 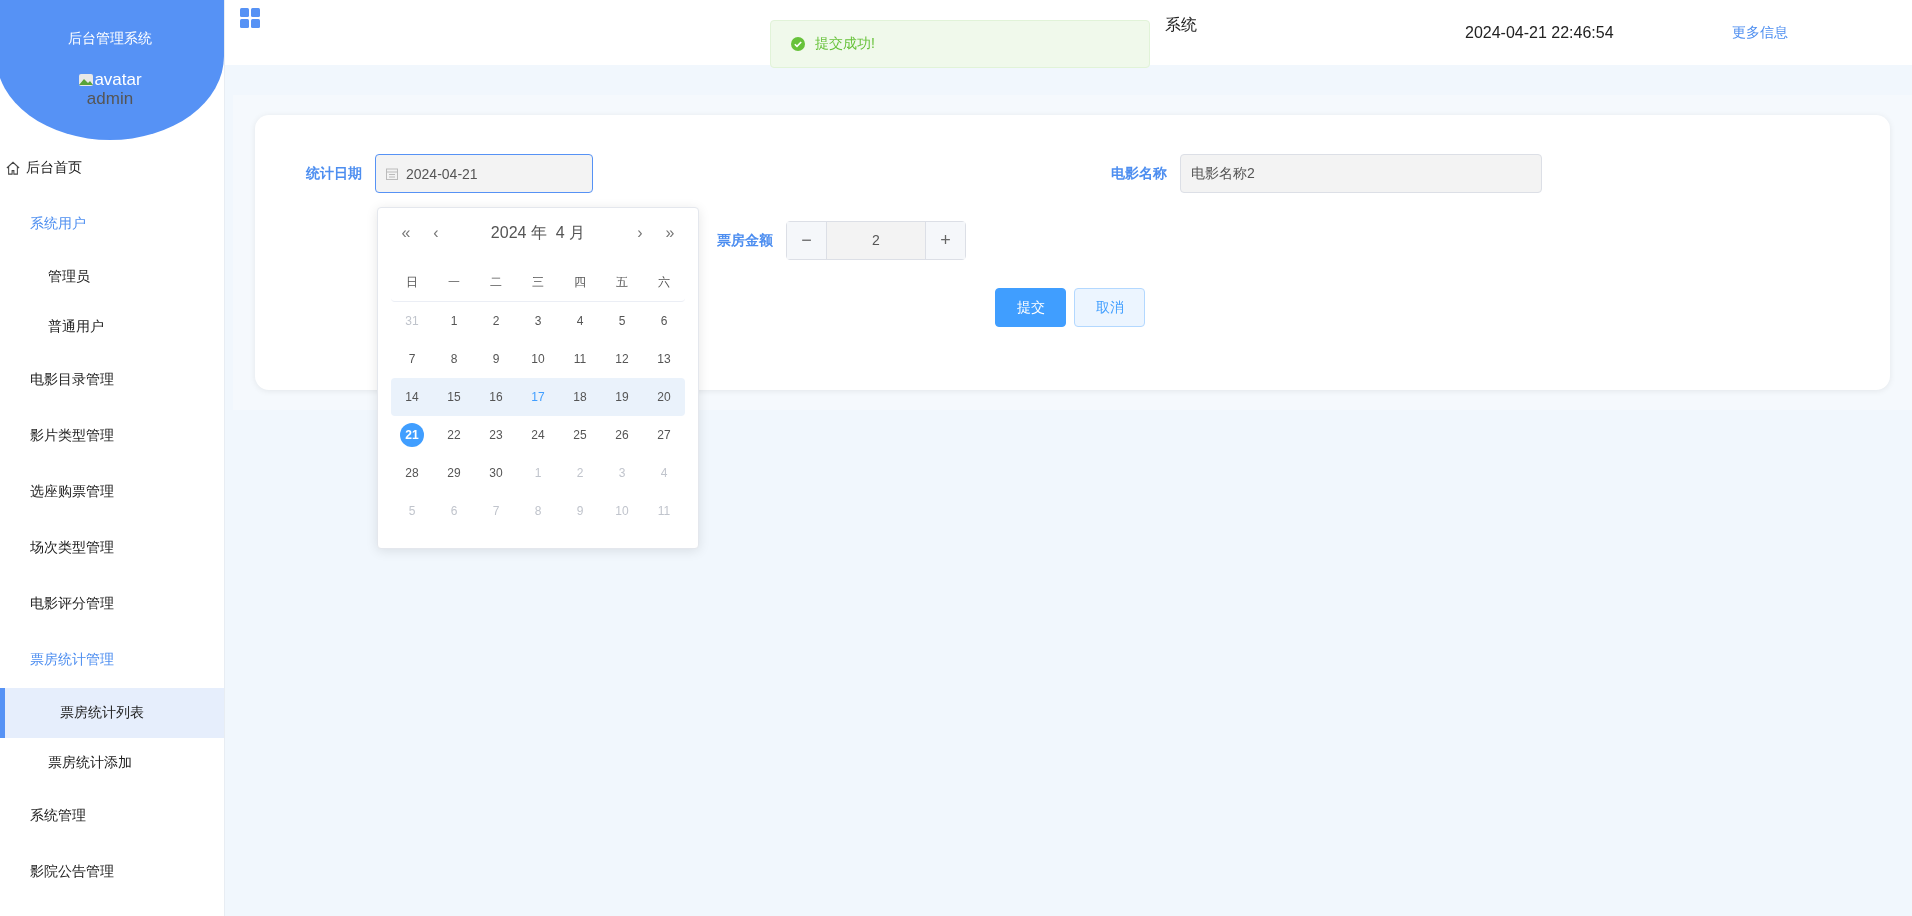 I want to click on calendar-day: 14, so click(x=412, y=397).